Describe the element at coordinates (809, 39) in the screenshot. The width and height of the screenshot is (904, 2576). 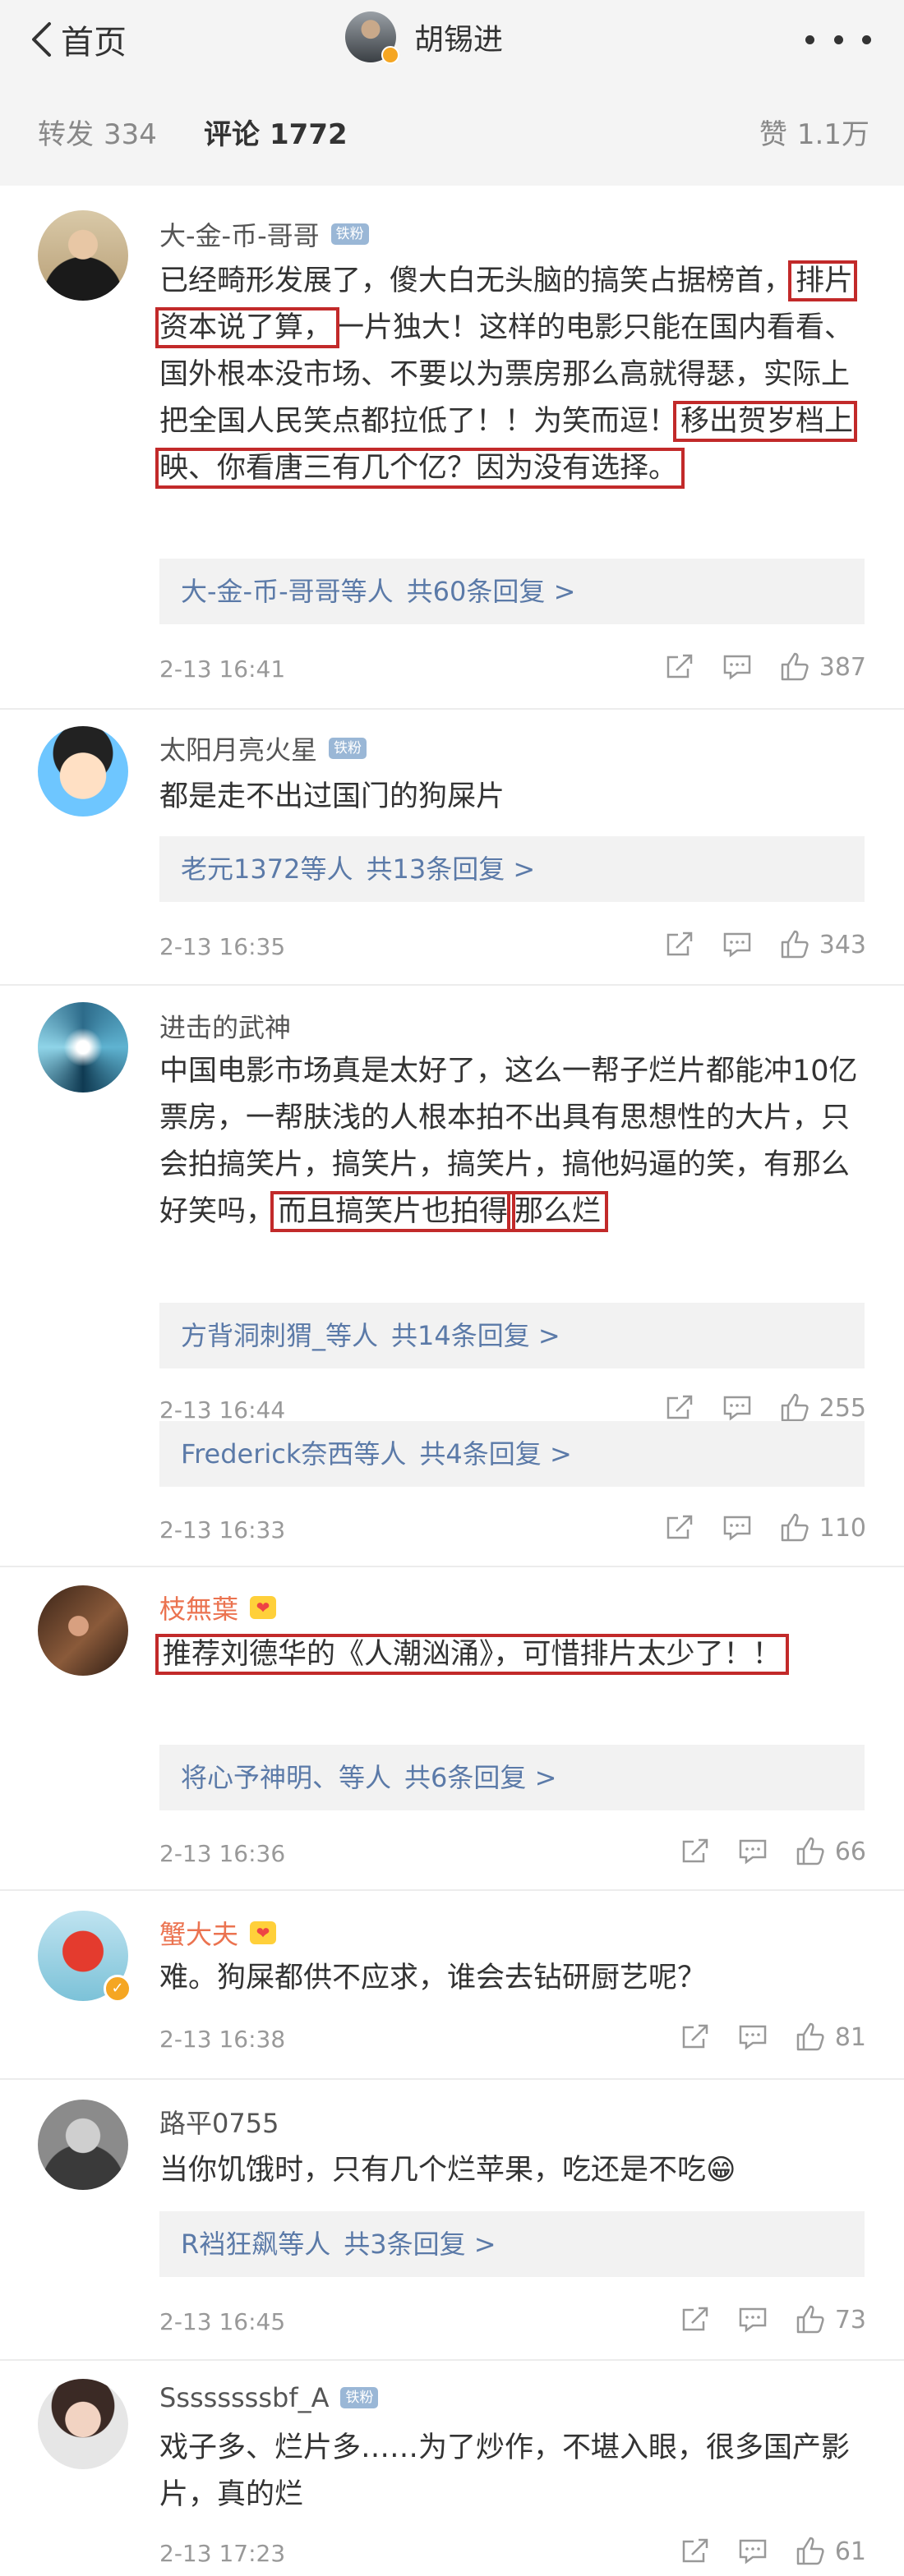
I see `more-dots-icon` at that location.